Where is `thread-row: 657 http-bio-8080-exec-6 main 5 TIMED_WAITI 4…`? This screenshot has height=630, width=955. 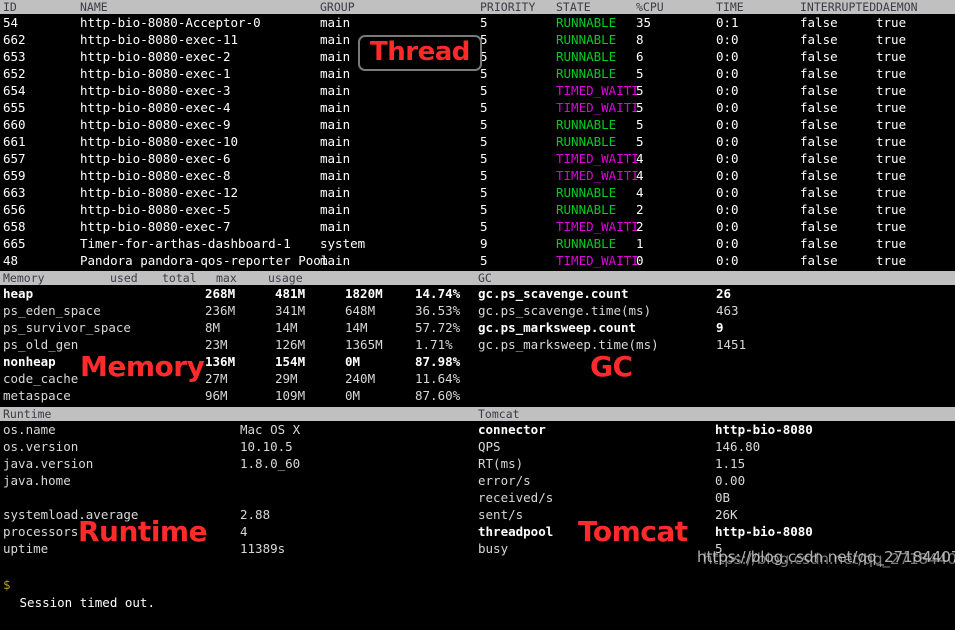
thread-row: 657 http-bio-8080-exec-6 main 5 TIMED_WAITI 4… is located at coordinates (477, 158).